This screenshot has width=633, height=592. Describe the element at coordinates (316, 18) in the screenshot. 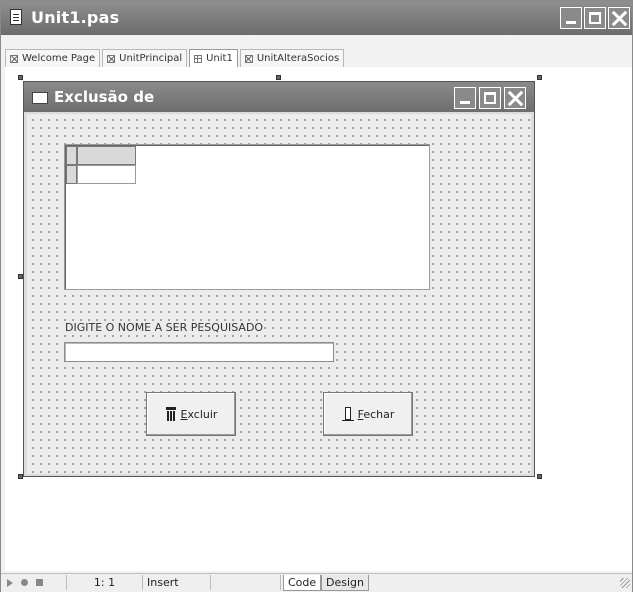

I see `ide-title-bar: Unit1.pas` at that location.